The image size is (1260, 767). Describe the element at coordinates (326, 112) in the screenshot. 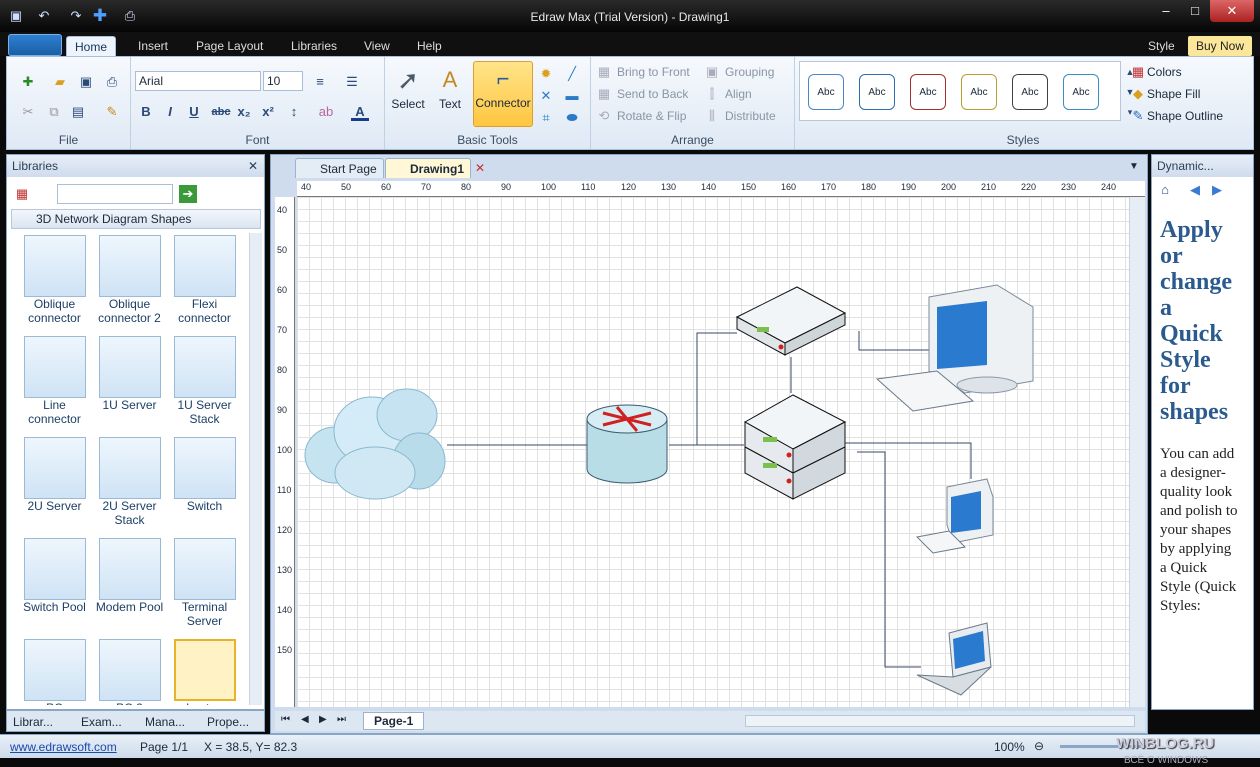

I see `highlight-icon: ab` at that location.